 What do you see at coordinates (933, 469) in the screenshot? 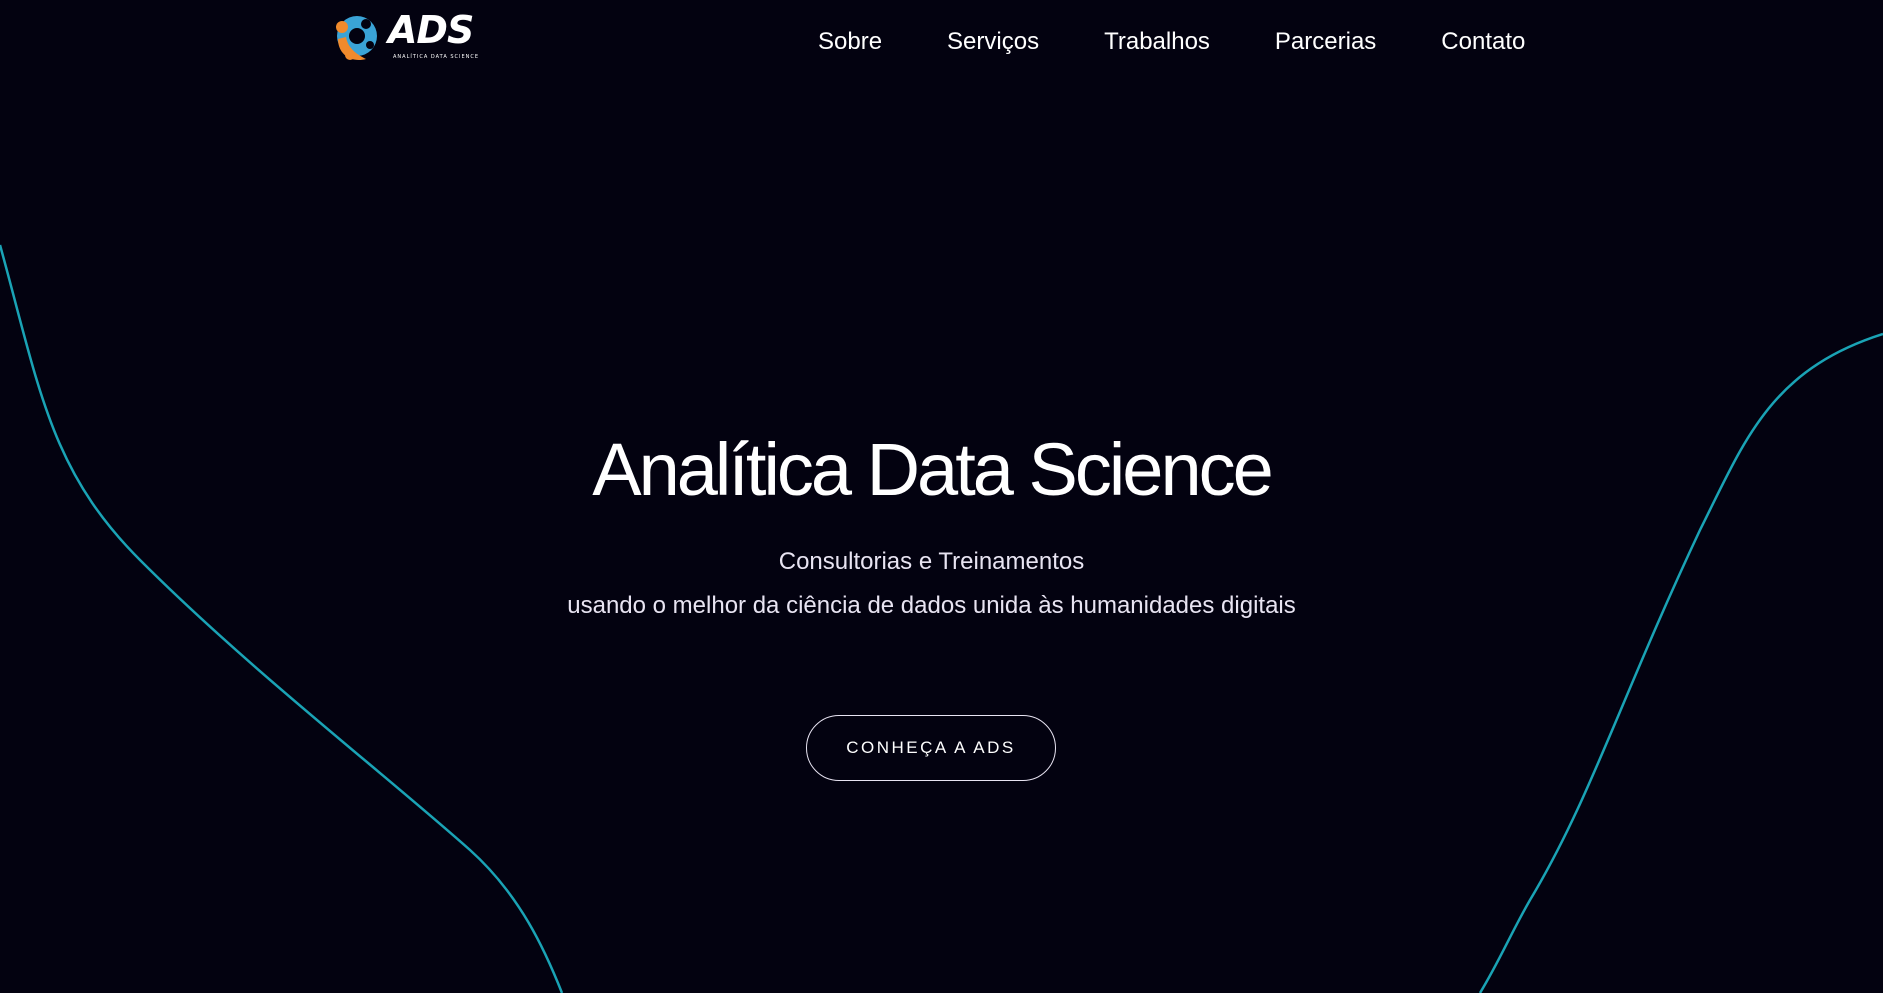
I see `hero-title: Analítica Data Science` at bounding box center [933, 469].